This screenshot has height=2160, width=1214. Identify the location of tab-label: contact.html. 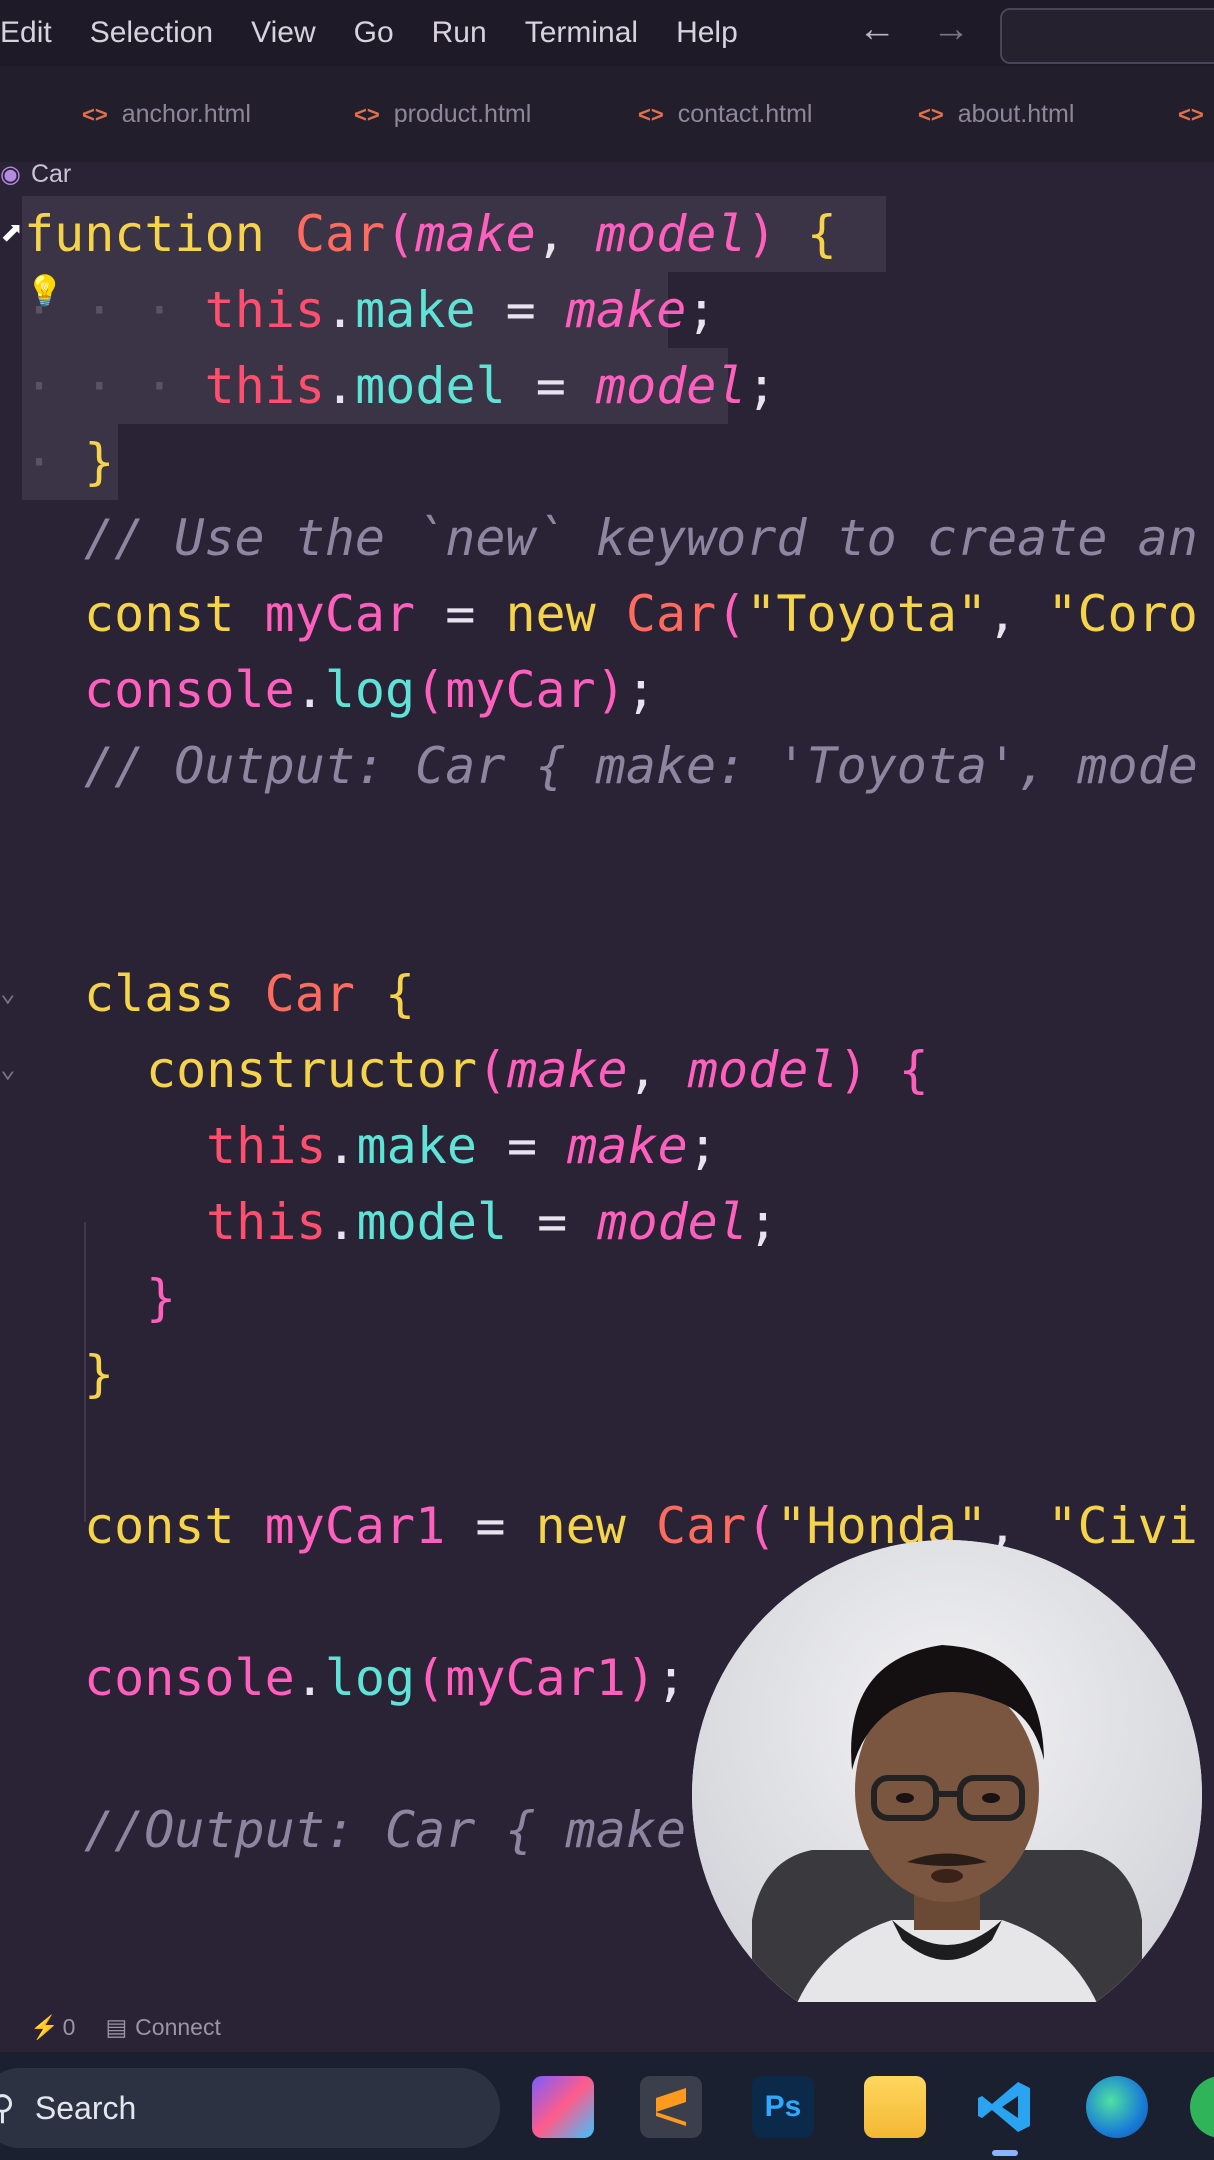
(745, 114).